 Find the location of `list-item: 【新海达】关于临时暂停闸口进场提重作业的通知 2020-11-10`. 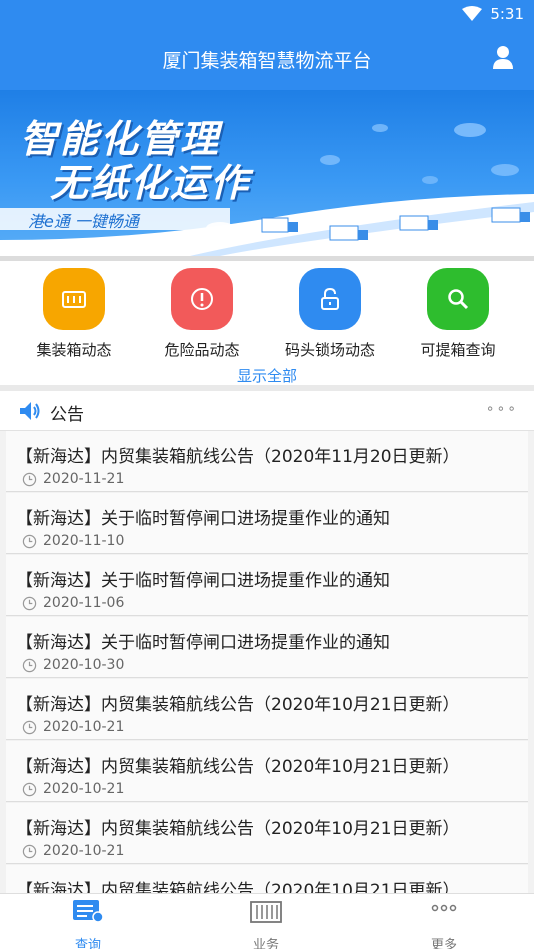

list-item: 【新海达】关于临时暂停闸口进场提重作业的通知 2020-11-10 is located at coordinates (267, 523).